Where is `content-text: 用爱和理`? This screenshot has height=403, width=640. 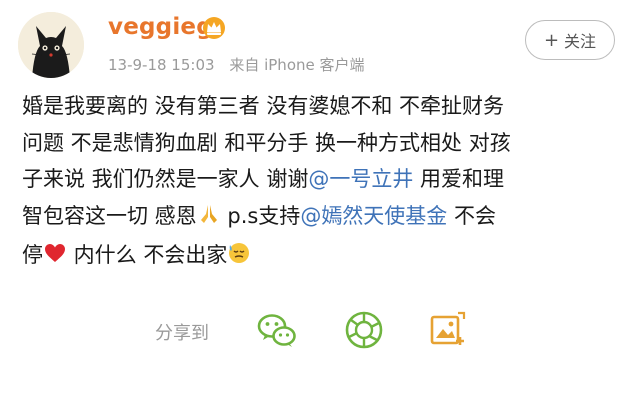
content-text: 用爱和理 is located at coordinates (459, 179).